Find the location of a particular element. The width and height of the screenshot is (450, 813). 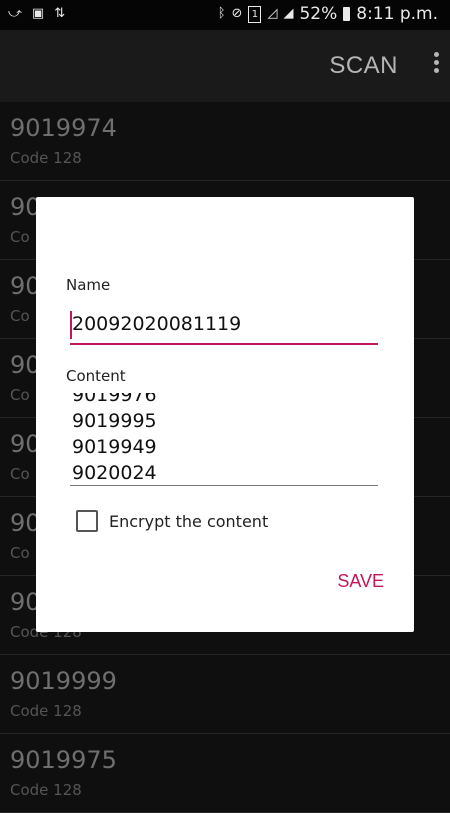

image-icon: ▣ is located at coordinates (38, 13).